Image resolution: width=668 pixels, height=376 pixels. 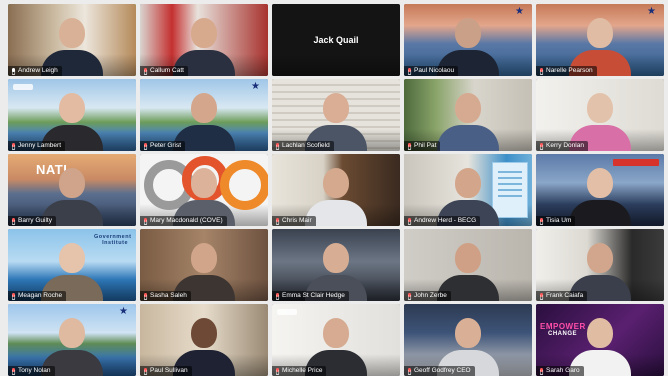 I want to click on participant-name-label: Peter Grist, so click(x=163, y=146).